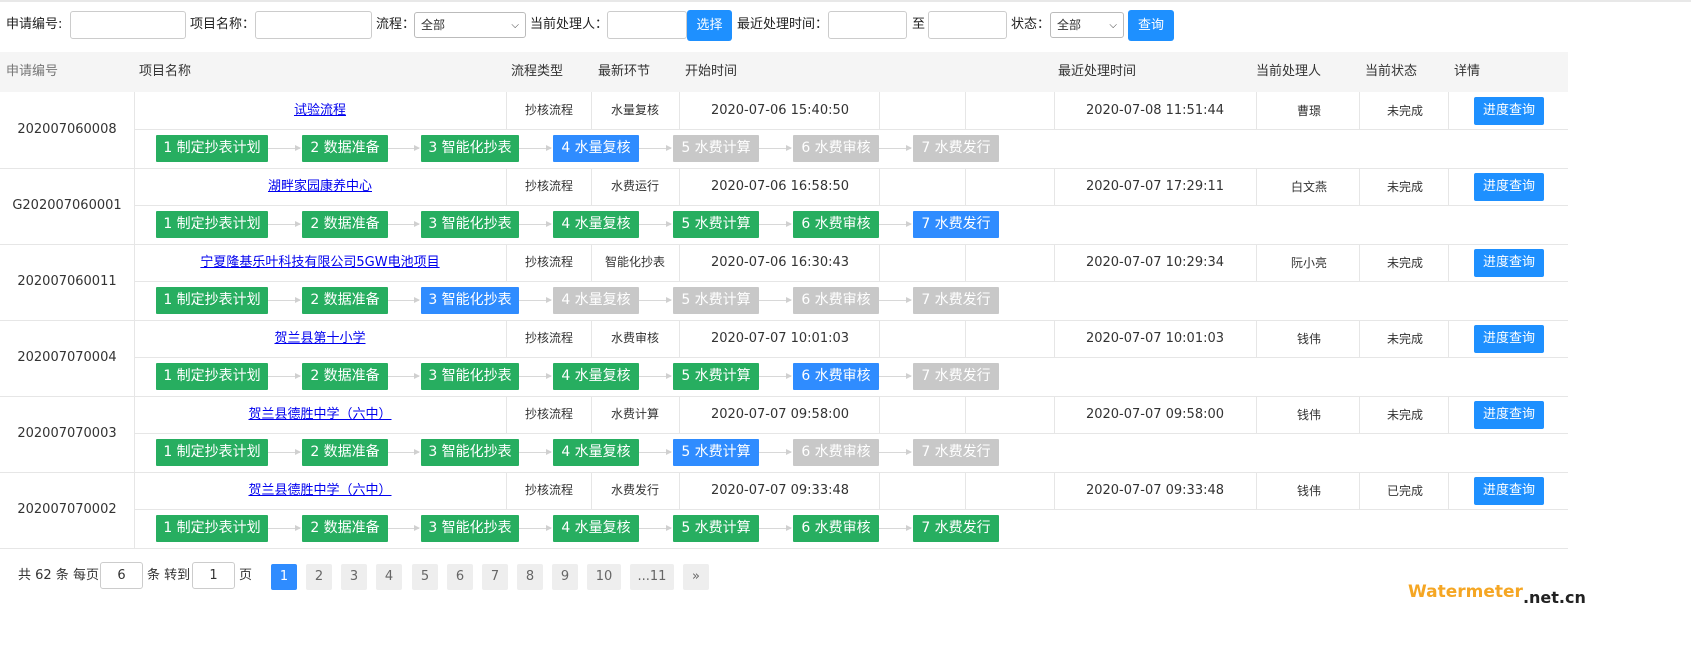 This screenshot has width=1691, height=665. Describe the element at coordinates (1155, 262) in the screenshot. I see `recent-time-cell: 2020-07-07 10:29:34` at that location.